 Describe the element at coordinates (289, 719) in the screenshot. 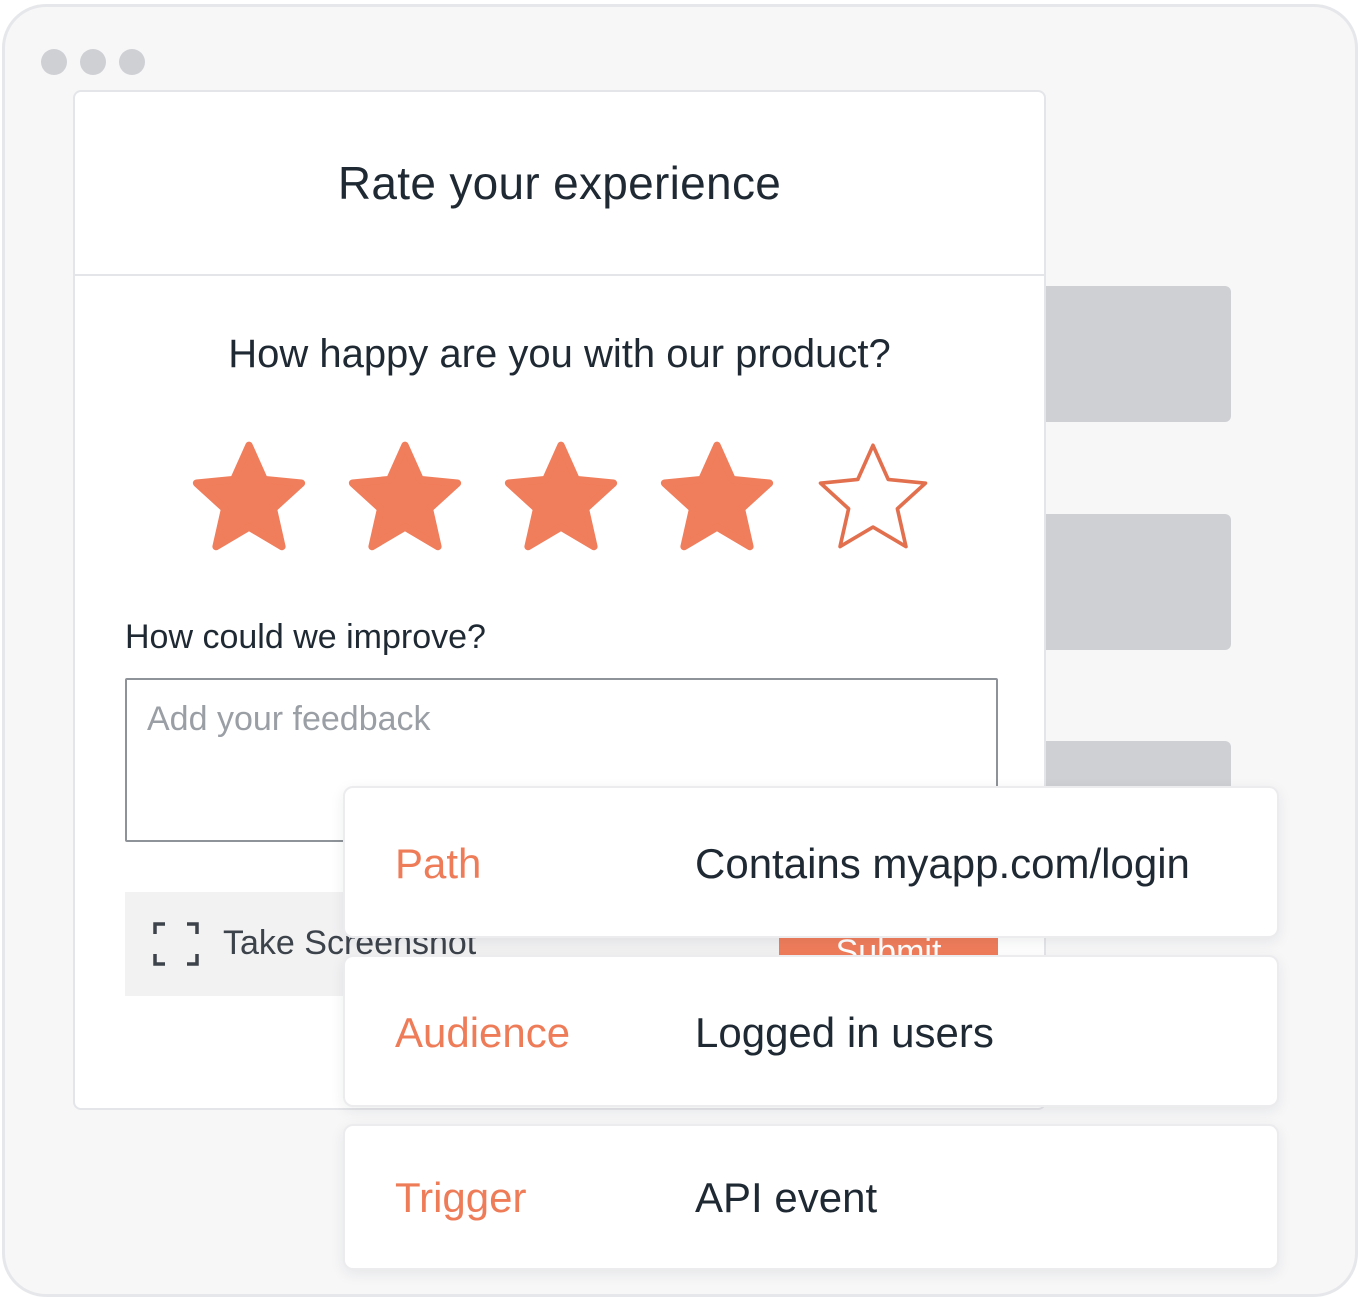

I see `feedback-placeholder: Add your feedback` at that location.